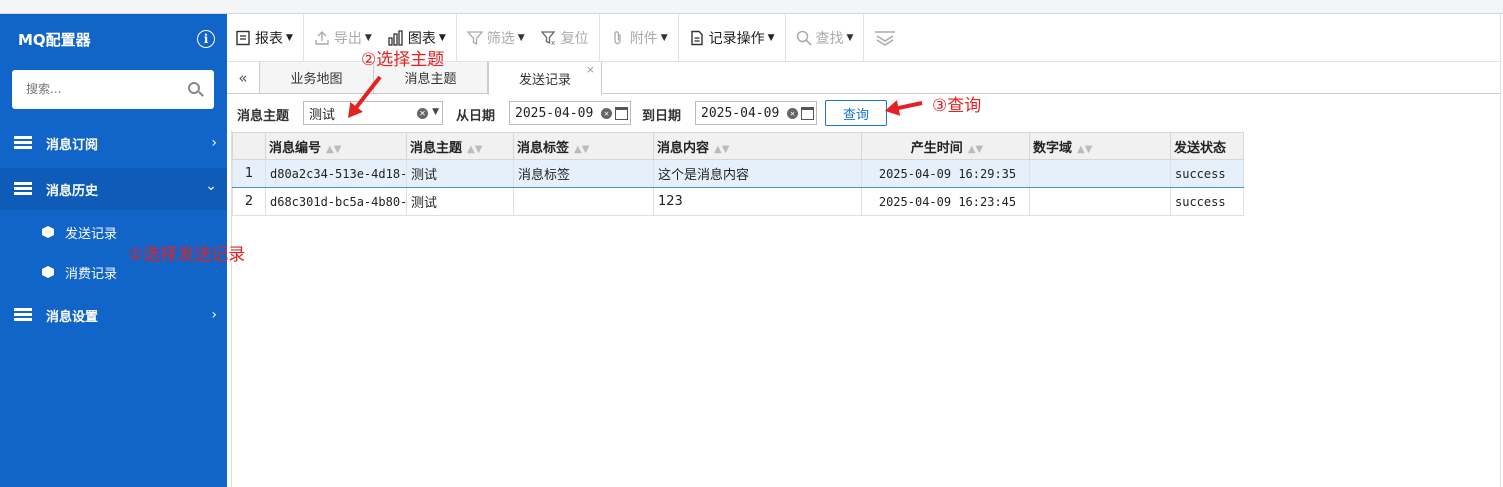  Describe the element at coordinates (639, 38) in the screenshot. I see `attachment-button: 附件 ▼` at that location.